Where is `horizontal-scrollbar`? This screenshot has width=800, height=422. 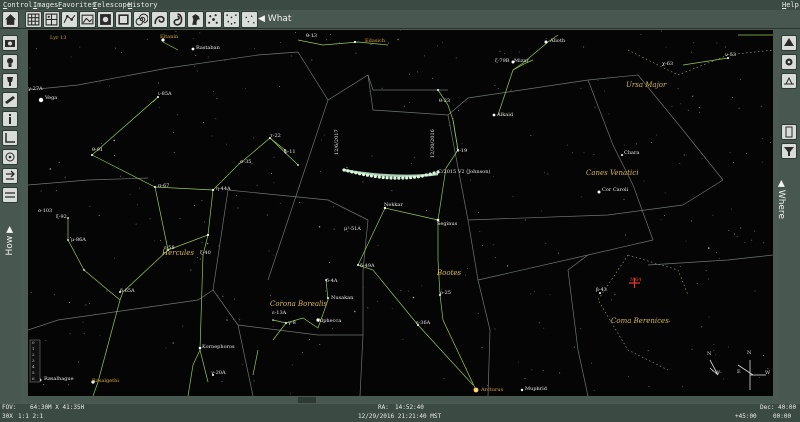 horizontal-scrollbar is located at coordinates (400, 400).